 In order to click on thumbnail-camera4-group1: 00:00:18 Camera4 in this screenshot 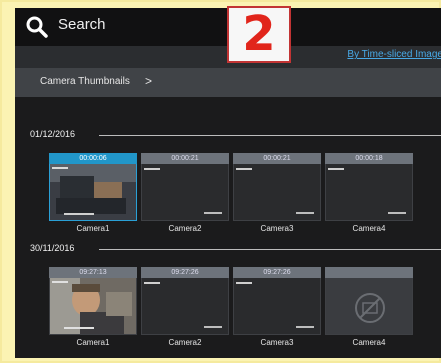, I will do `click(369, 193)`.